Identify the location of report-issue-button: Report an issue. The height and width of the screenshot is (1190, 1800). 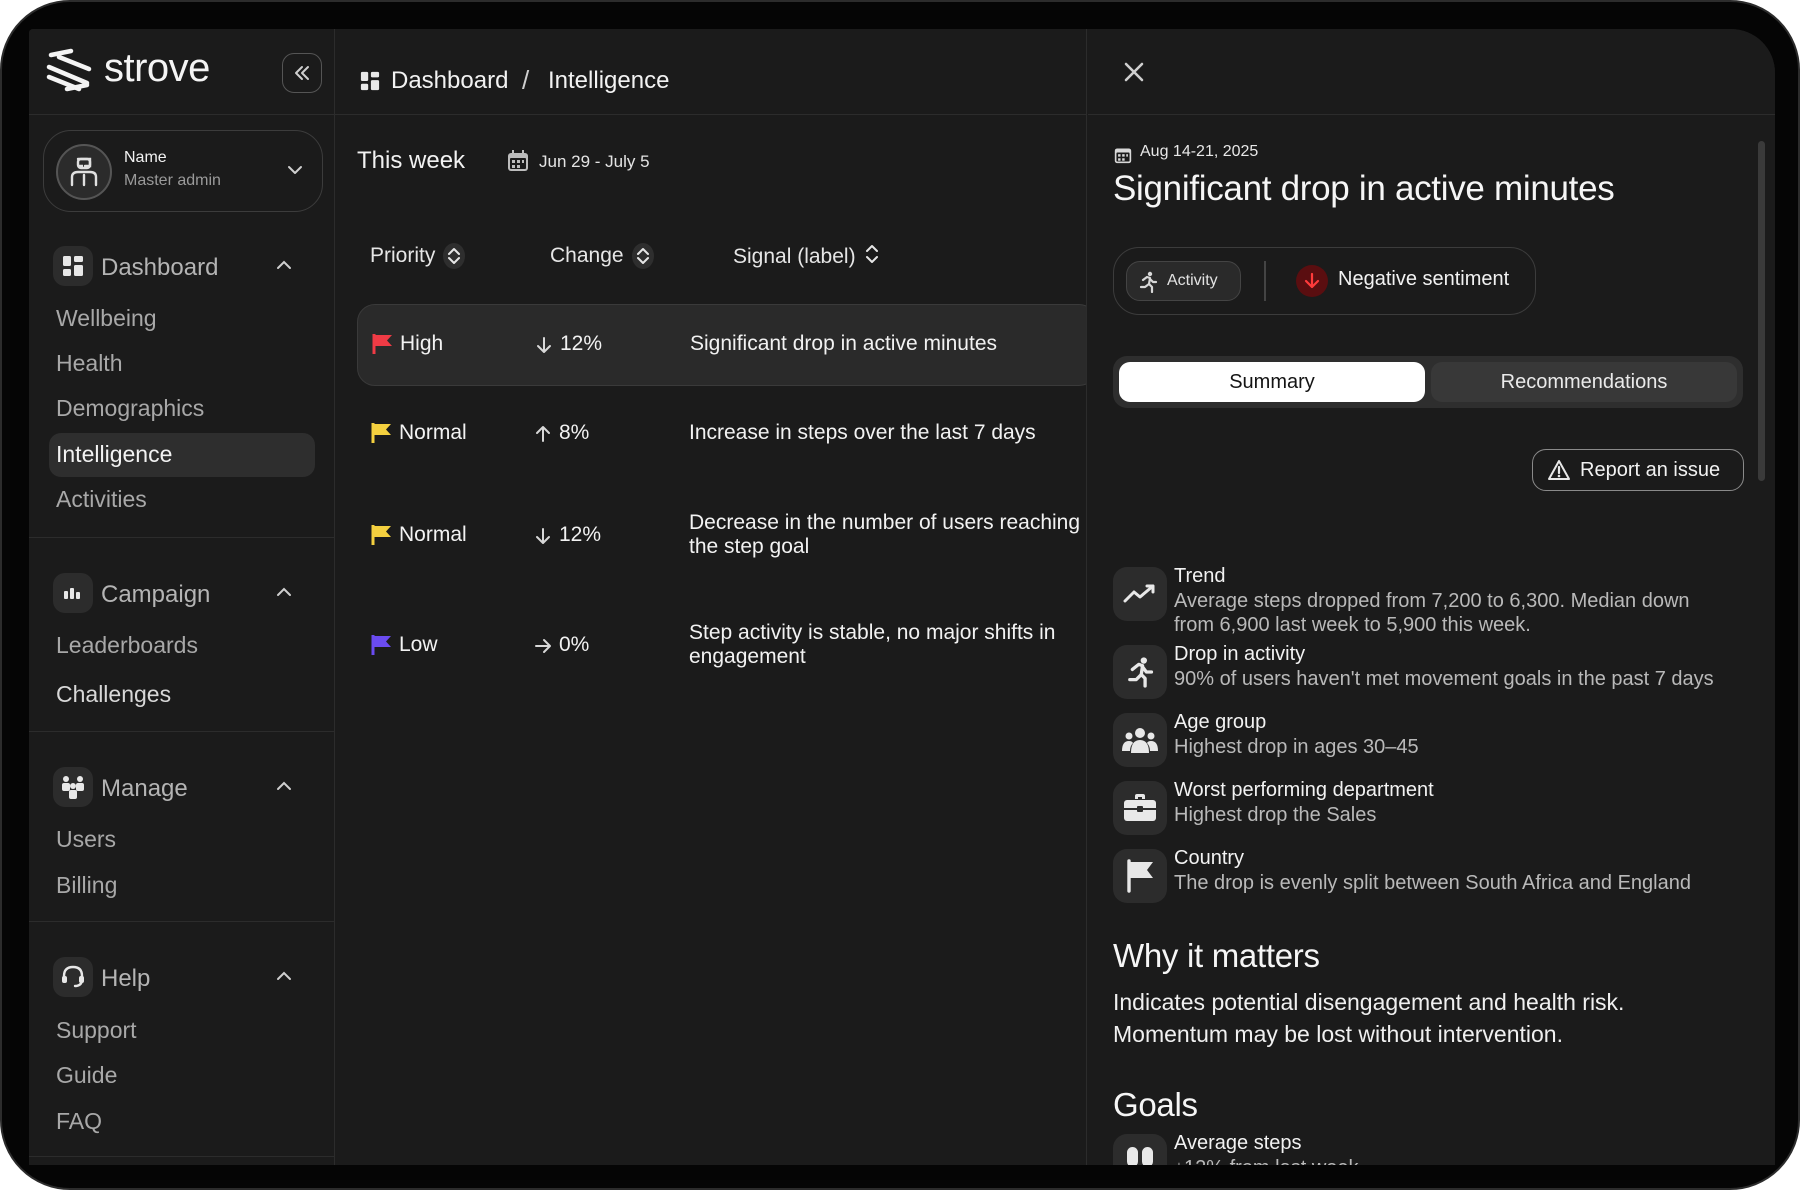
(1638, 470).